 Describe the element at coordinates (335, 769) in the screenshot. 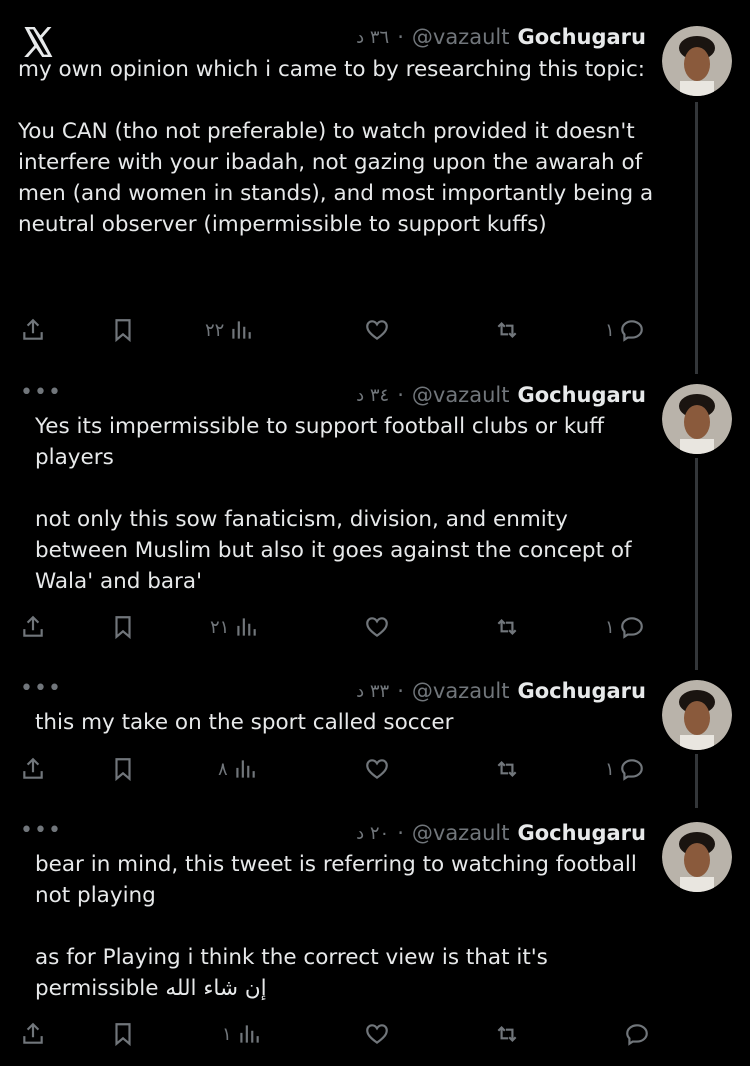

I see `tweet-actions: ٨ ١` at that location.